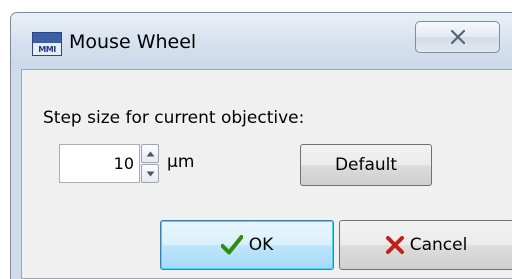 The width and height of the screenshot is (512, 279). I want to click on default-button: Default, so click(366, 165).